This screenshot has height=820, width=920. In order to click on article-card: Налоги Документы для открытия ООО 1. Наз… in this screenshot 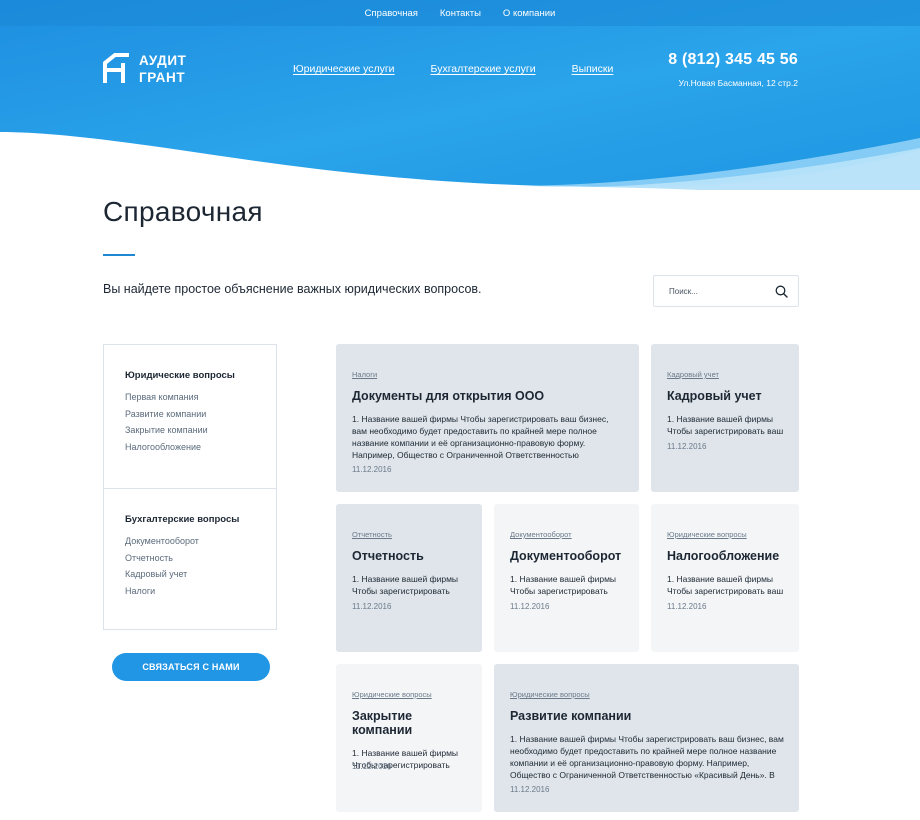, I will do `click(487, 418)`.